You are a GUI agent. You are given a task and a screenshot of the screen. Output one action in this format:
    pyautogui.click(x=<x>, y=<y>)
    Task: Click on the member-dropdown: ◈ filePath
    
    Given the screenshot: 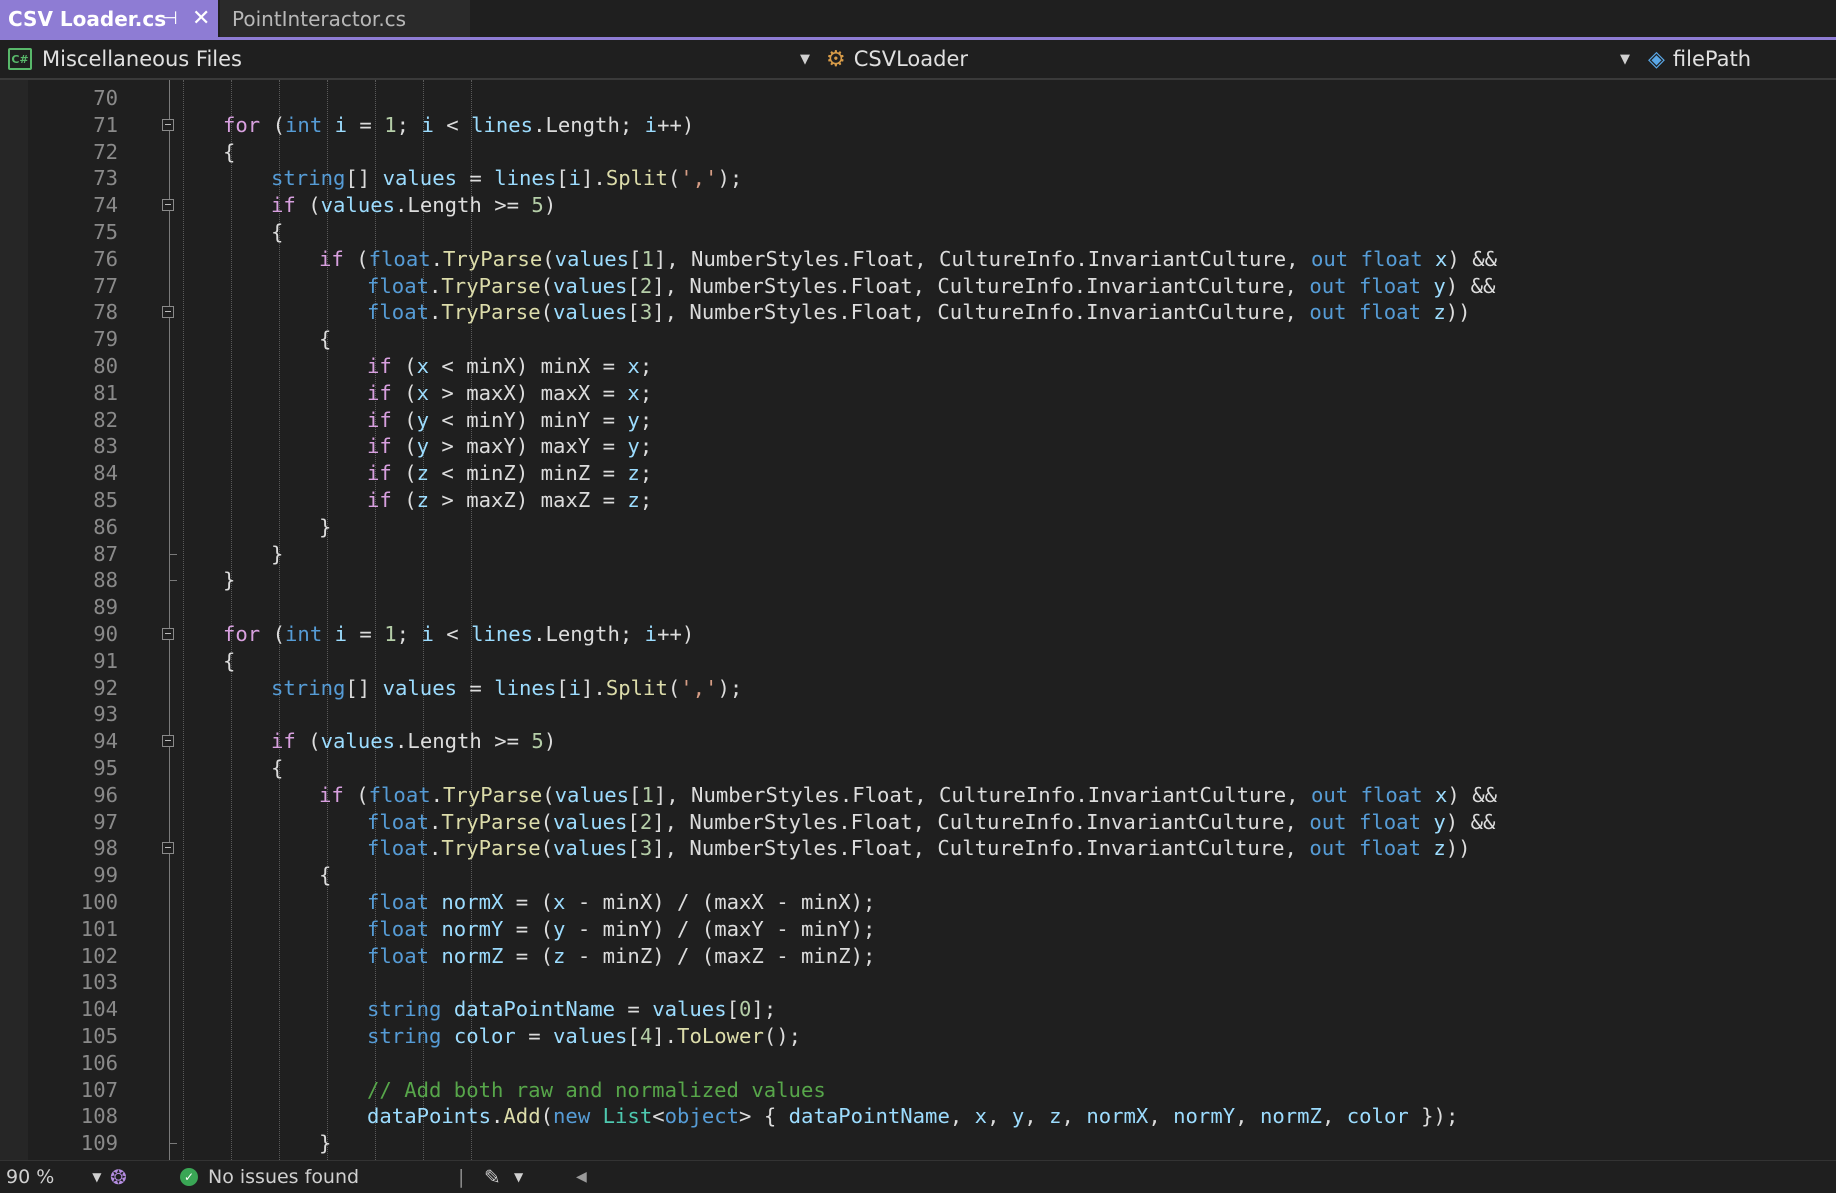 What is the action you would take?
    pyautogui.click(x=1742, y=59)
    